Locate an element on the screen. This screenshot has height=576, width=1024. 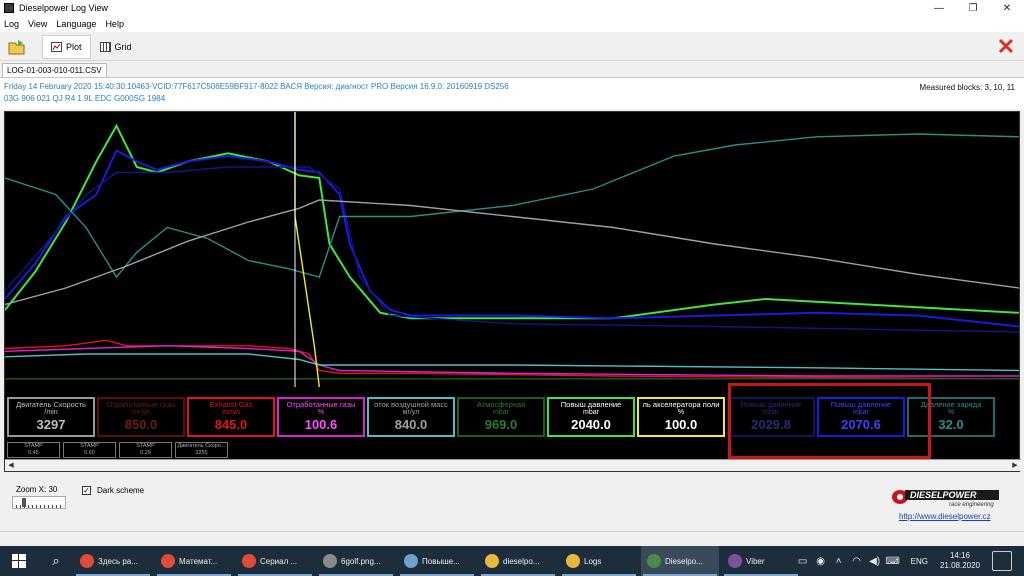
dark-scheme-checkbox: ✓ is located at coordinates (86, 490).